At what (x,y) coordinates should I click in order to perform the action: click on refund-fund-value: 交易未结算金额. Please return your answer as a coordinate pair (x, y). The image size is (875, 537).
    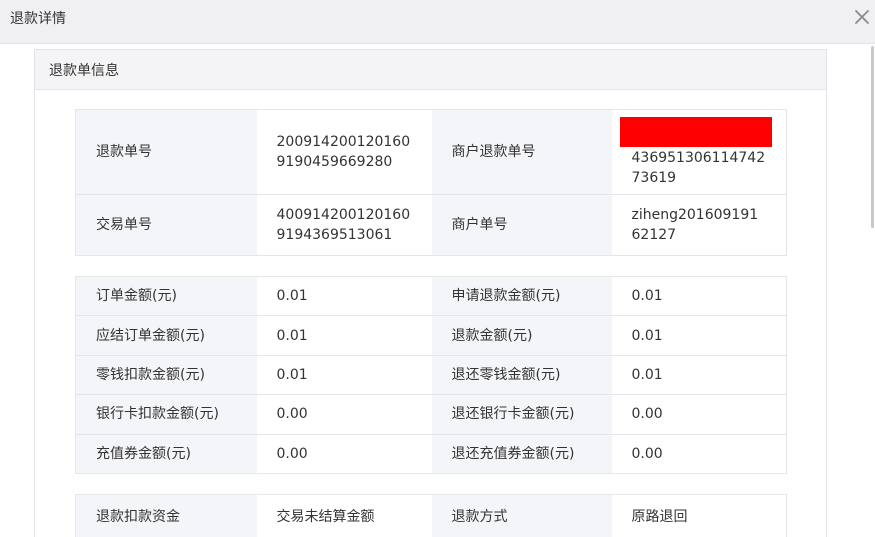
    Looking at the image, I should click on (344, 515).